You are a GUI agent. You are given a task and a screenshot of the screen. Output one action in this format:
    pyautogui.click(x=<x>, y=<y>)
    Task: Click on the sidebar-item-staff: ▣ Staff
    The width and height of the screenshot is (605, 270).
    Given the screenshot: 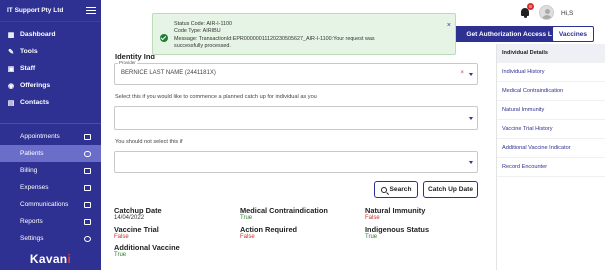 What is the action you would take?
    pyautogui.click(x=50, y=68)
    